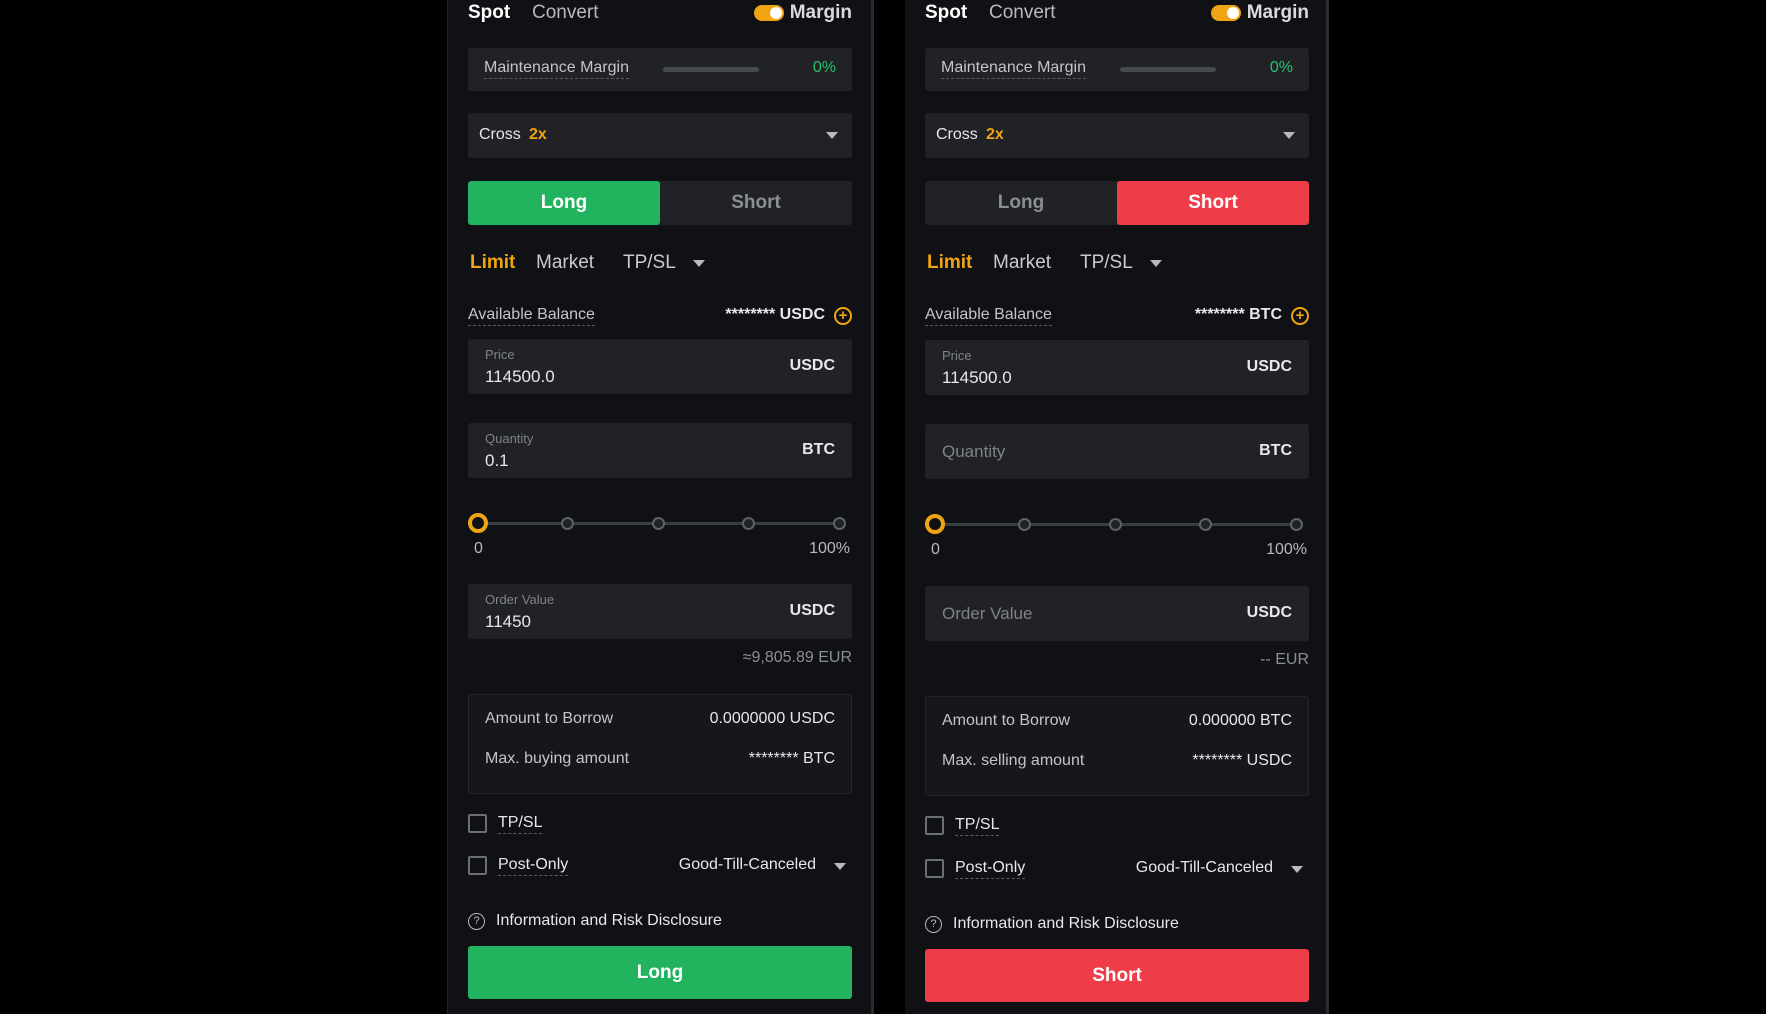 The width and height of the screenshot is (1766, 1014). I want to click on available-balance-value: ******** BTC, so click(1238, 314).